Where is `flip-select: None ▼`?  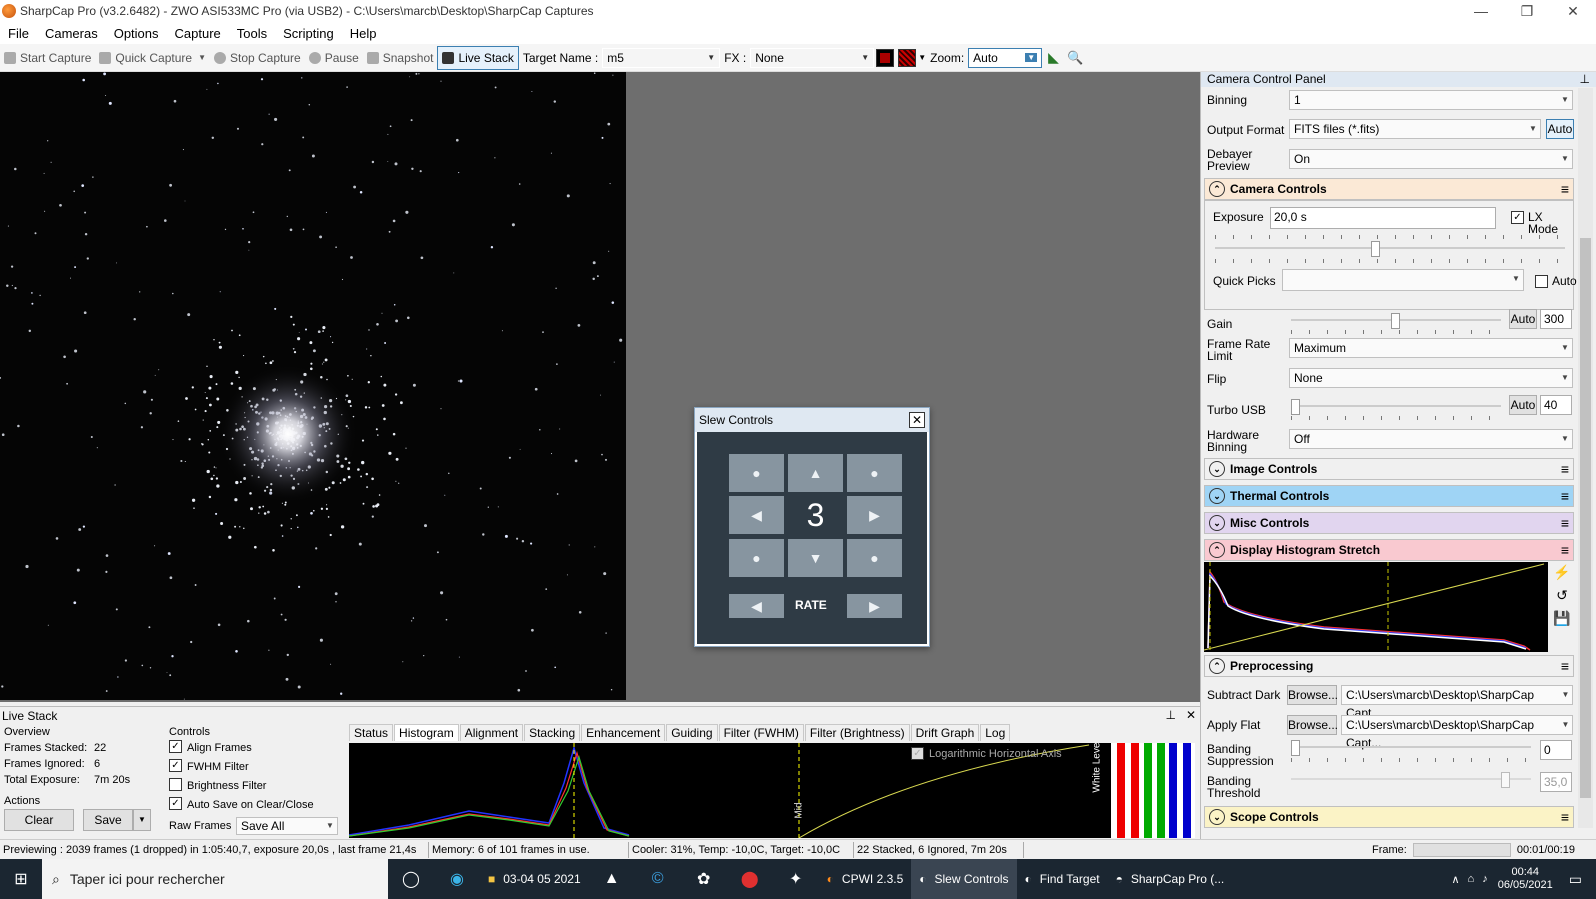
flip-select: None ▼ is located at coordinates (1431, 378).